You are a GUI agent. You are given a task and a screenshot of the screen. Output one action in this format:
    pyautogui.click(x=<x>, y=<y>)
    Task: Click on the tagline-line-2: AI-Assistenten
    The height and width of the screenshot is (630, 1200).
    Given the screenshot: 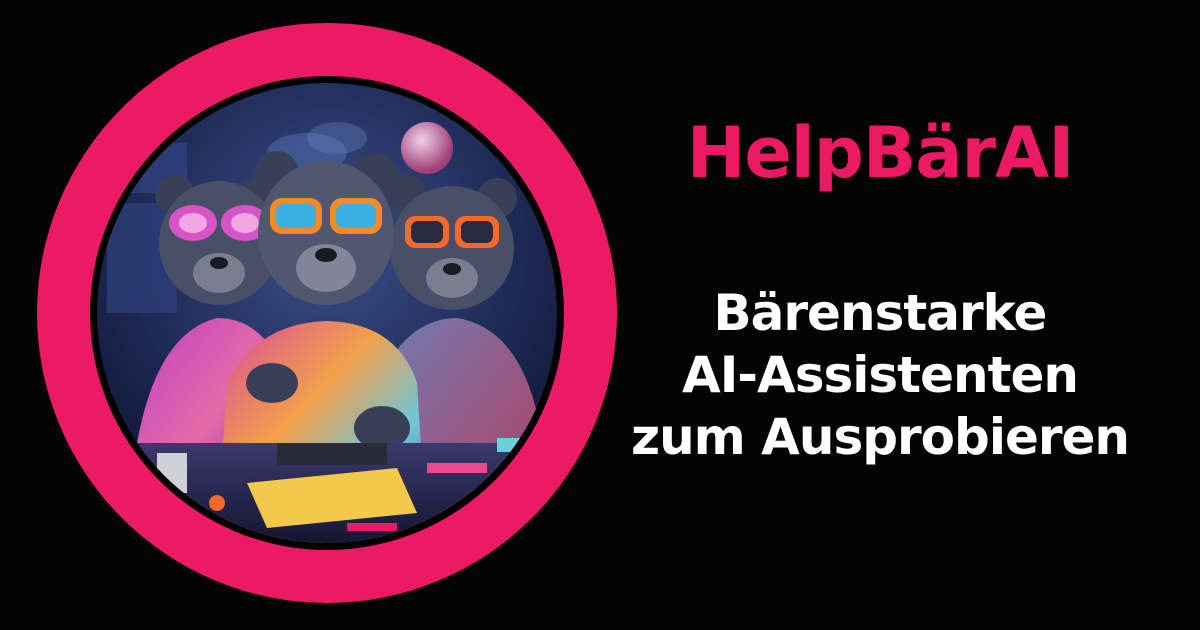 What is the action you would take?
    pyautogui.click(x=880, y=375)
    